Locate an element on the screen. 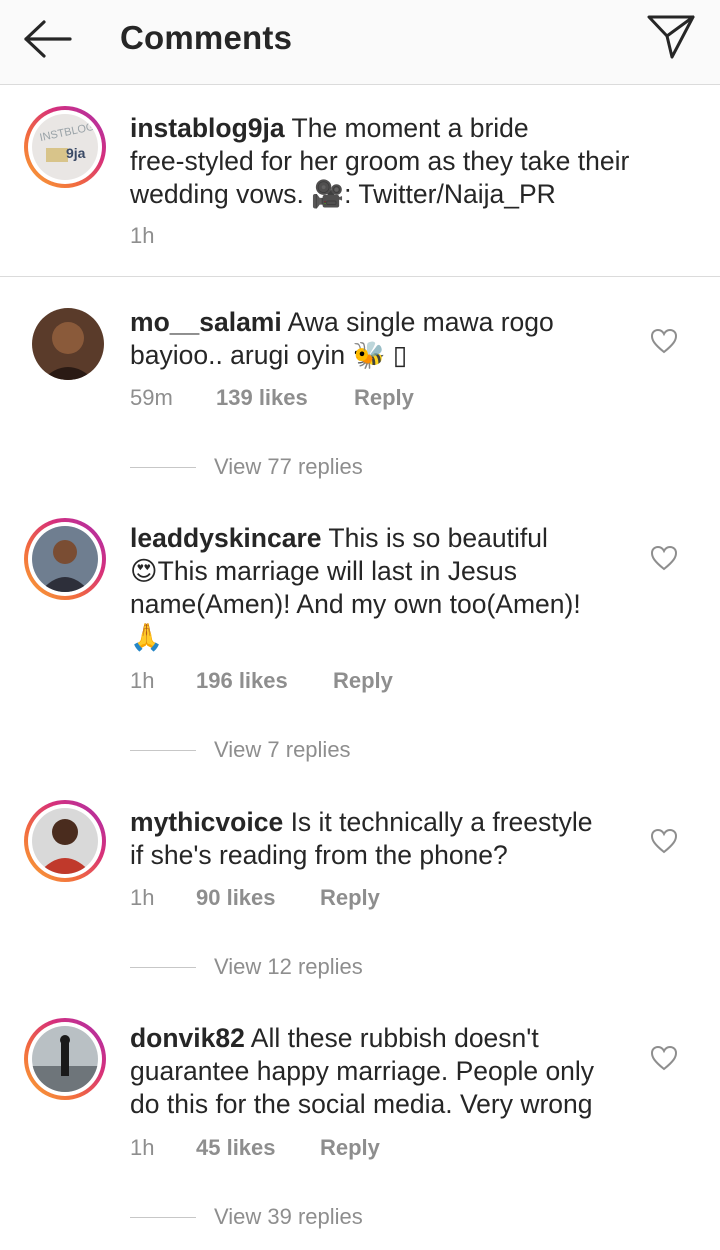 This screenshot has width=720, height=1250. back-button is located at coordinates (48, 40).